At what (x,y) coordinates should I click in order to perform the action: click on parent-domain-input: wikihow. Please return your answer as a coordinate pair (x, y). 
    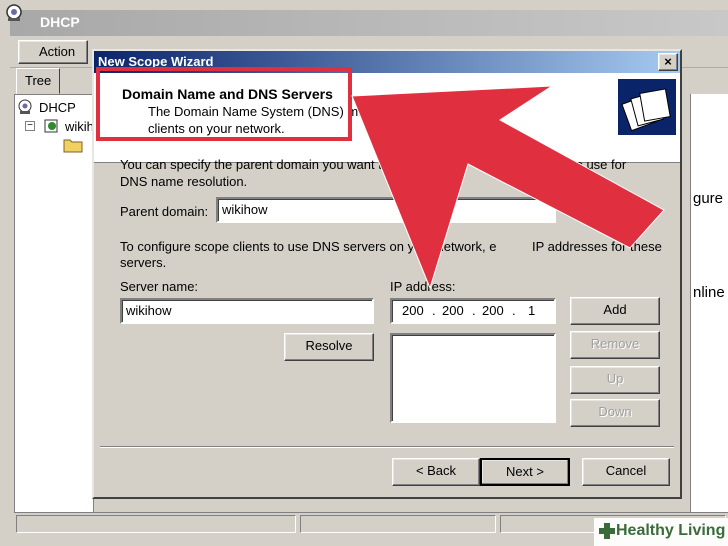
    Looking at the image, I should click on (386, 210).